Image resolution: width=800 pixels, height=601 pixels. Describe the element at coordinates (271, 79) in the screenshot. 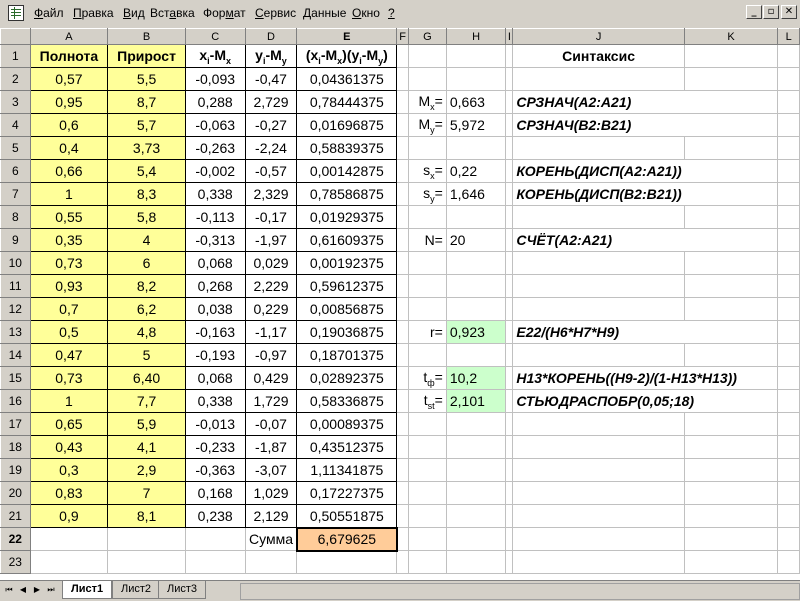

I see `y-deviation-cell: -0,47` at that location.